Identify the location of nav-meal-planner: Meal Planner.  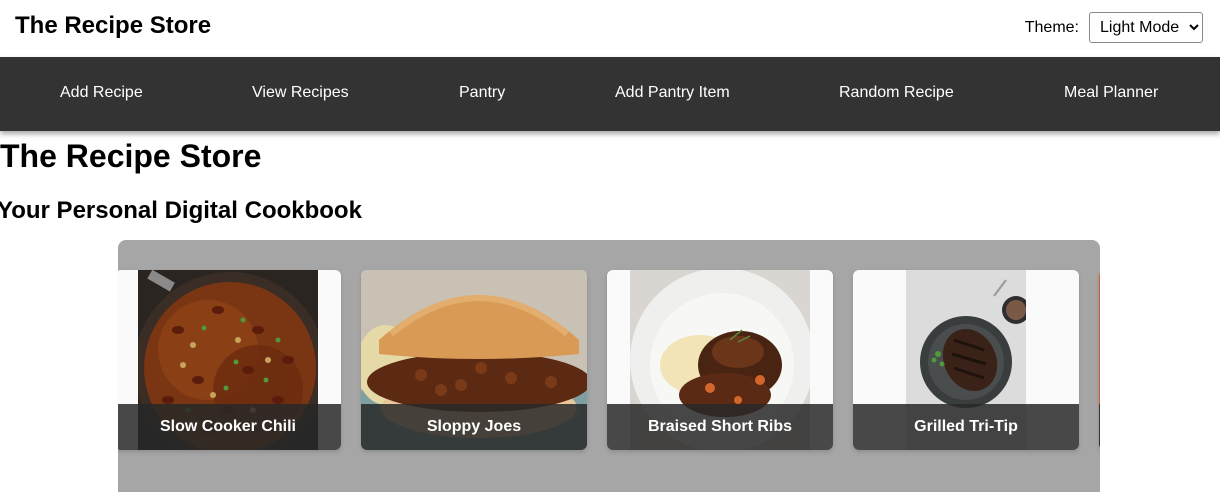
(1111, 93).